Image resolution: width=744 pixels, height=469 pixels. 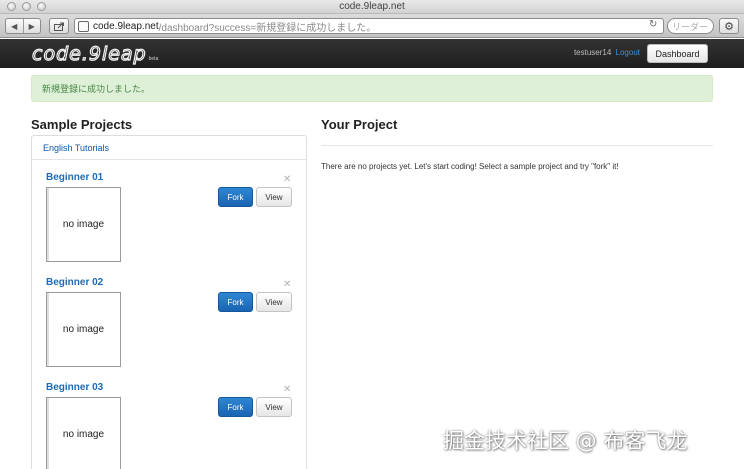 What do you see at coordinates (517, 145) in the screenshot?
I see `divider` at bounding box center [517, 145].